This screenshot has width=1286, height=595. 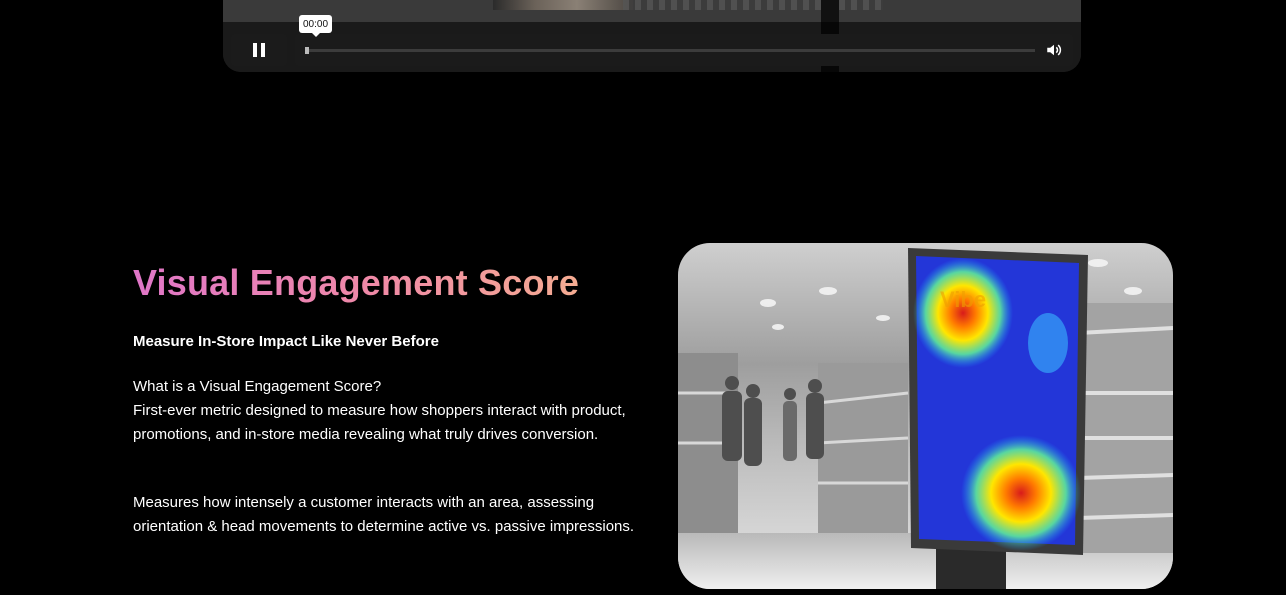 What do you see at coordinates (963, 299) in the screenshot?
I see `display-screen-text: Vibe` at bounding box center [963, 299].